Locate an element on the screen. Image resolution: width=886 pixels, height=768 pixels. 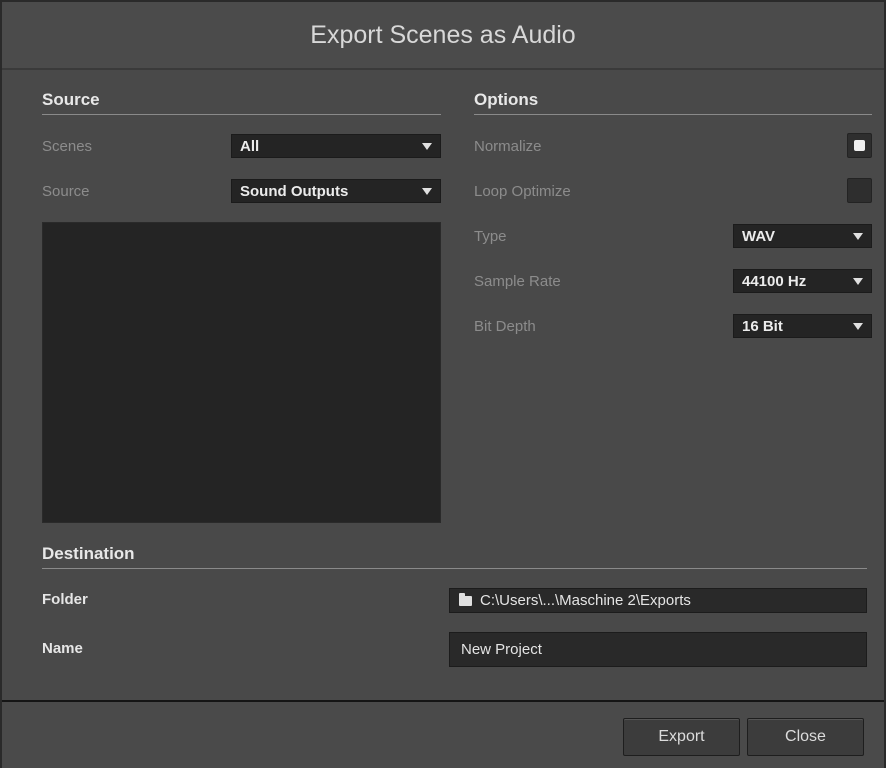
type-dropdown: WAV is located at coordinates (802, 236).